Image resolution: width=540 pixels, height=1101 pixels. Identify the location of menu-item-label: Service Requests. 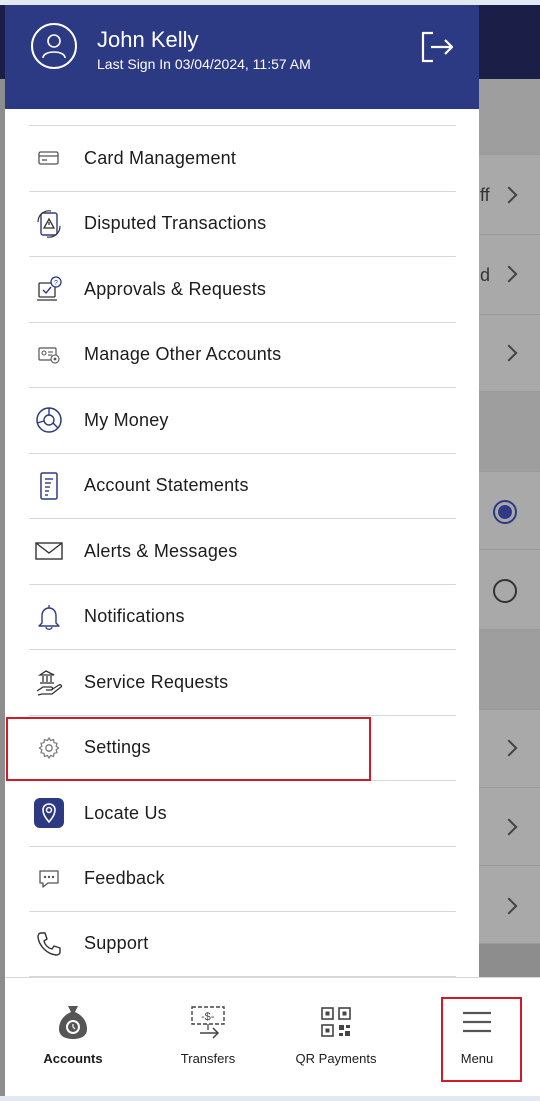
(156, 681).